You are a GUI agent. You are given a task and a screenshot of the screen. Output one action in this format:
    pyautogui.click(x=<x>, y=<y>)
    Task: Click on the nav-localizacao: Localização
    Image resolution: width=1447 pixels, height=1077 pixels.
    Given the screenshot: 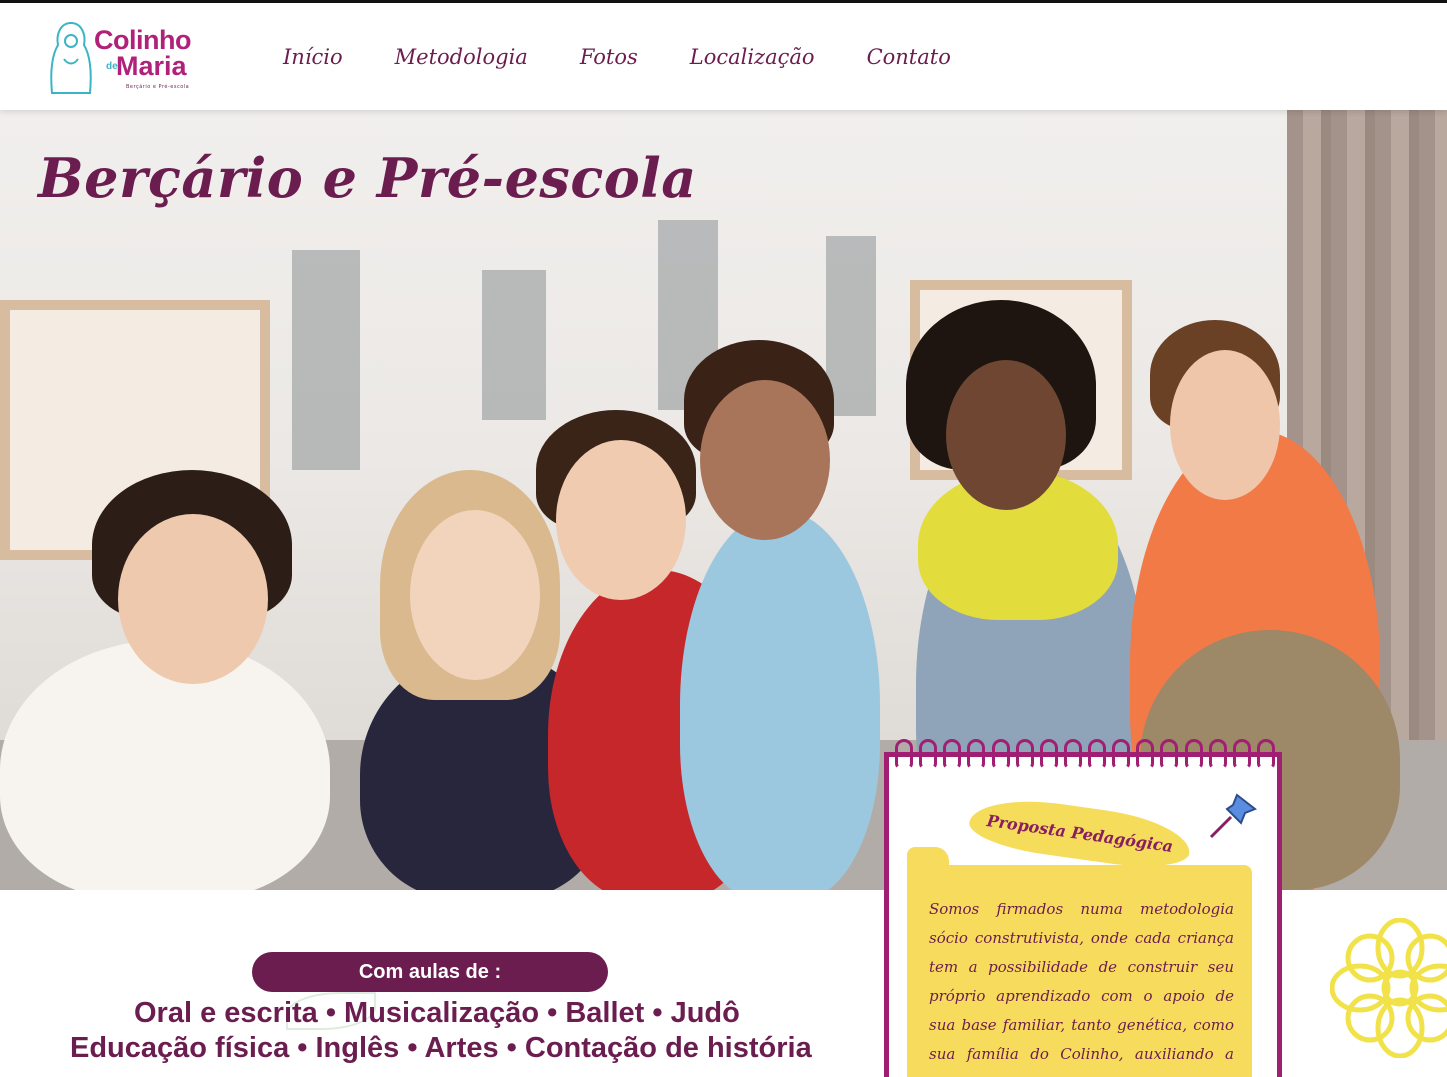 What is the action you would take?
    pyautogui.click(x=752, y=57)
    